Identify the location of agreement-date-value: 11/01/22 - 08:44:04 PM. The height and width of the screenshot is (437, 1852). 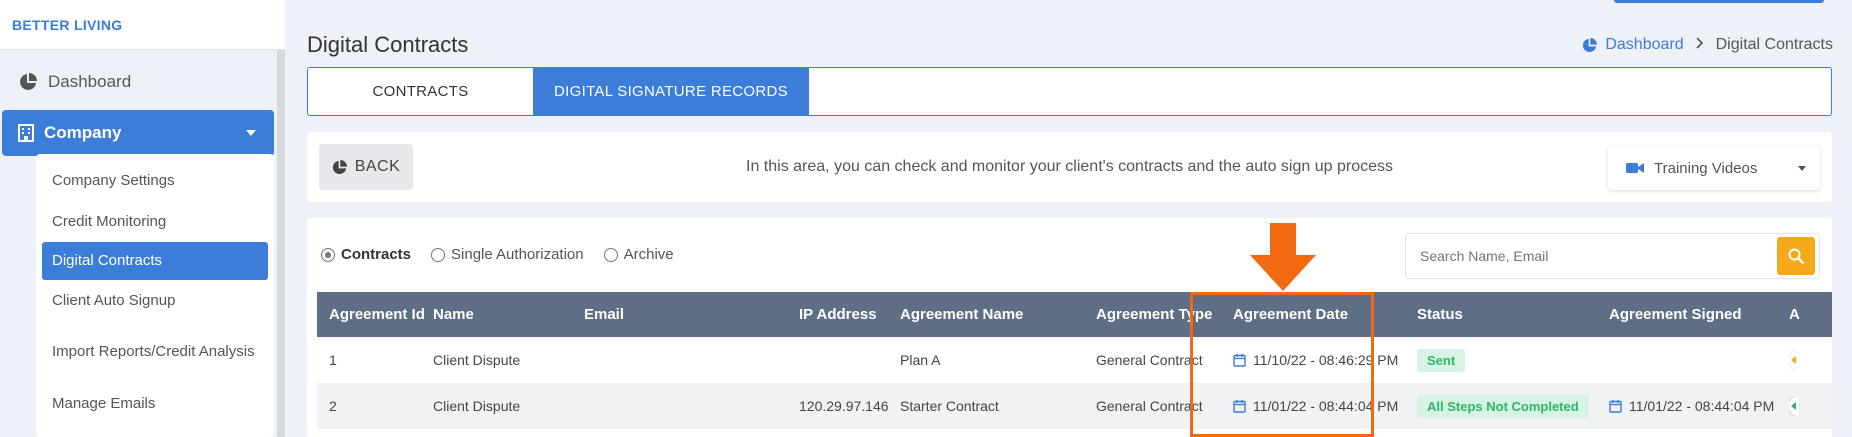
(1326, 406).